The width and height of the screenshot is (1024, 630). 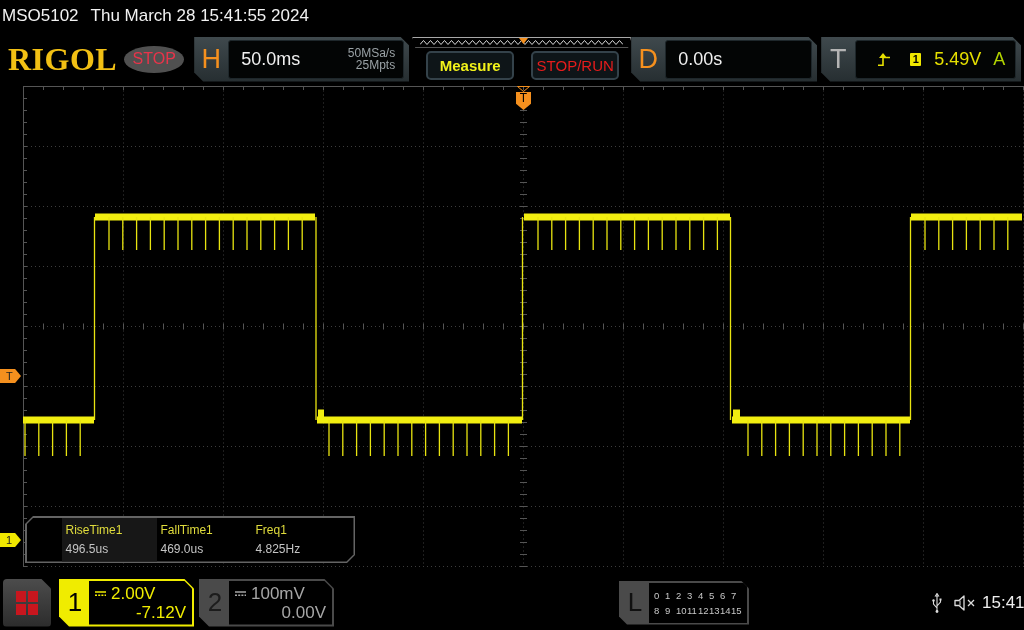 I want to click on digital-channel-number: 12, so click(x=703, y=610).